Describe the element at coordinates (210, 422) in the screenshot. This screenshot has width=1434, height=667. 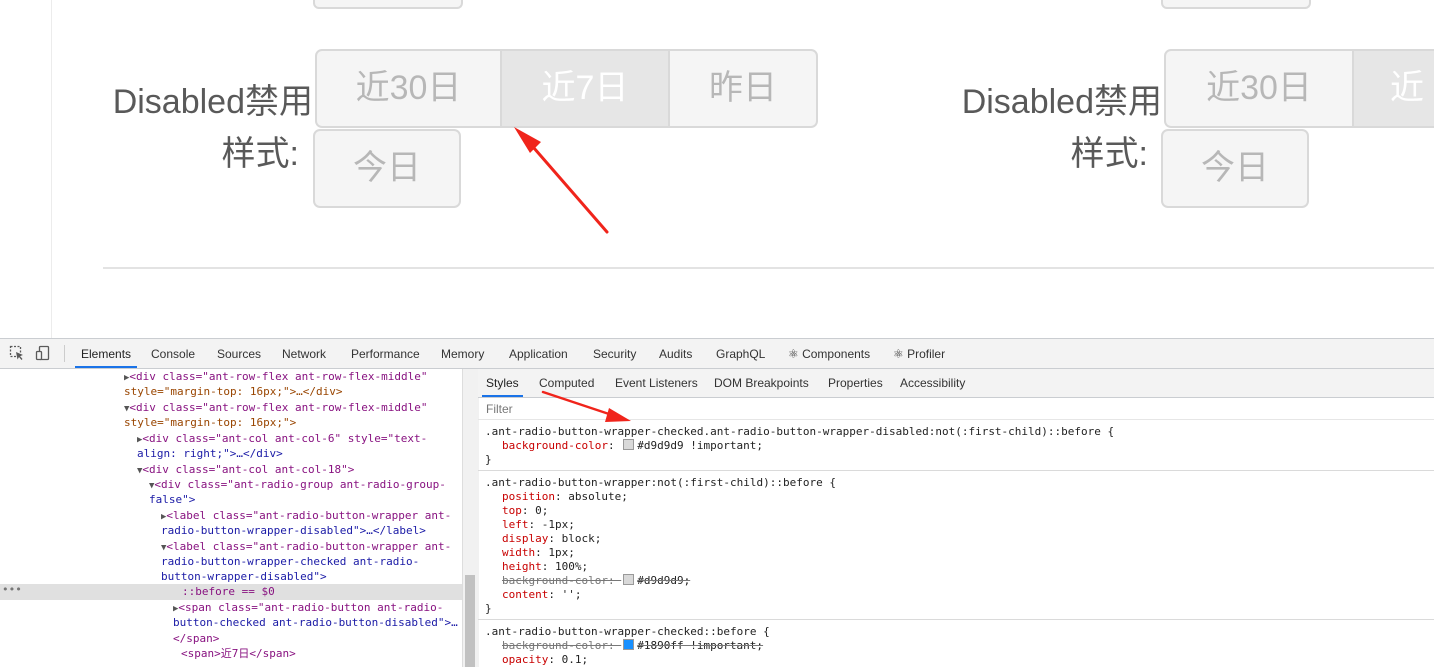
I see `dom-node-row: style="margin-top: 16px;">` at that location.